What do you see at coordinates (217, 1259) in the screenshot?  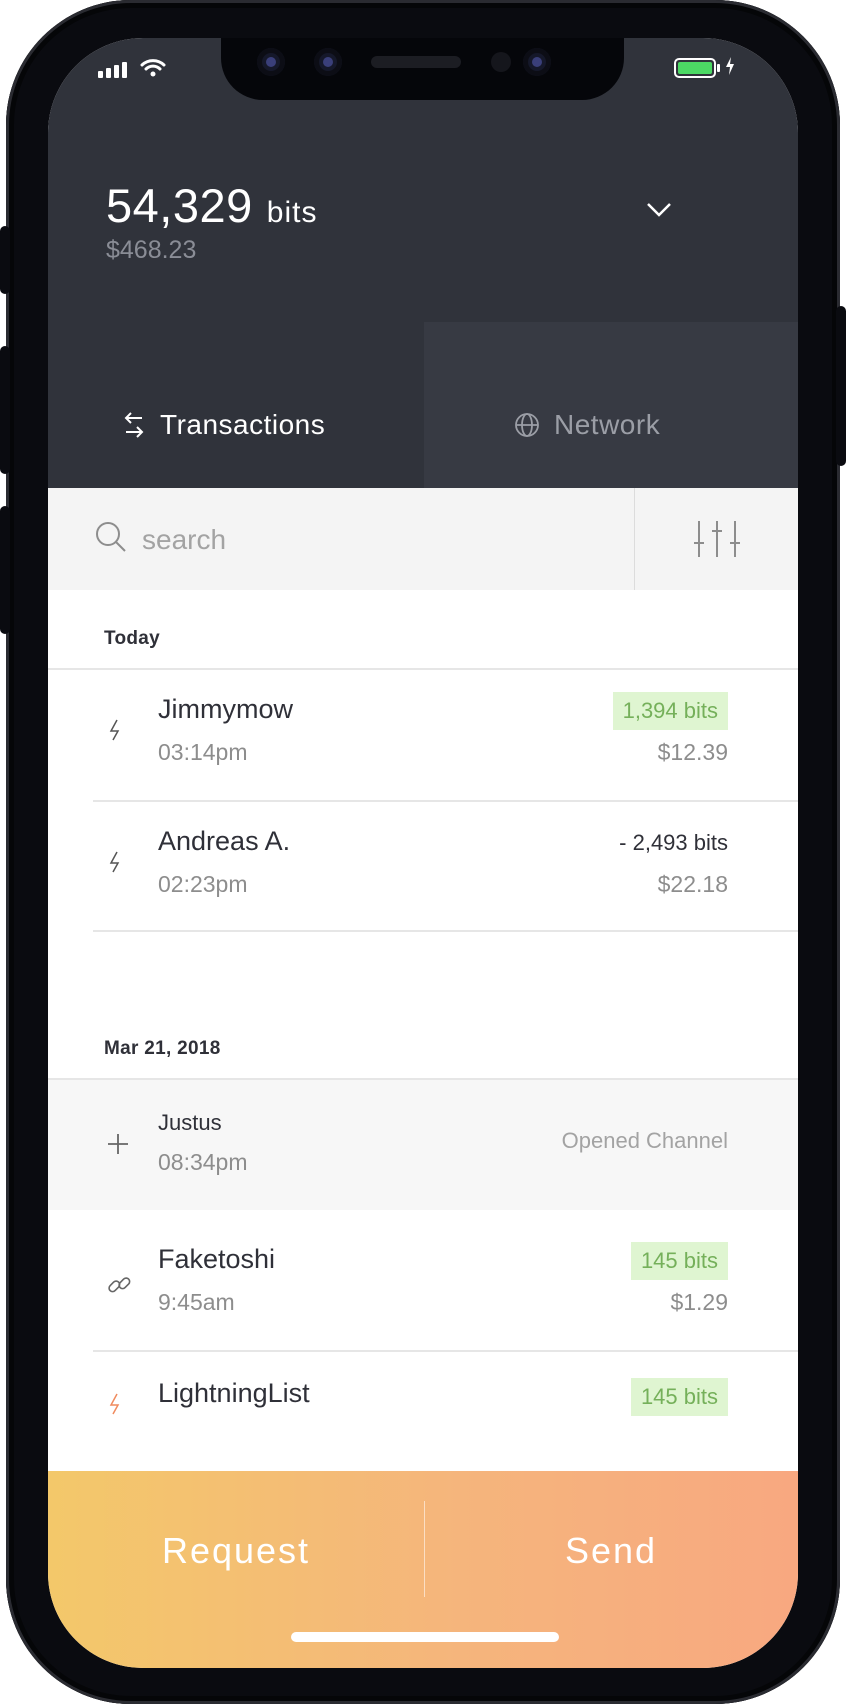 I see `transaction-name: Faketoshi` at bounding box center [217, 1259].